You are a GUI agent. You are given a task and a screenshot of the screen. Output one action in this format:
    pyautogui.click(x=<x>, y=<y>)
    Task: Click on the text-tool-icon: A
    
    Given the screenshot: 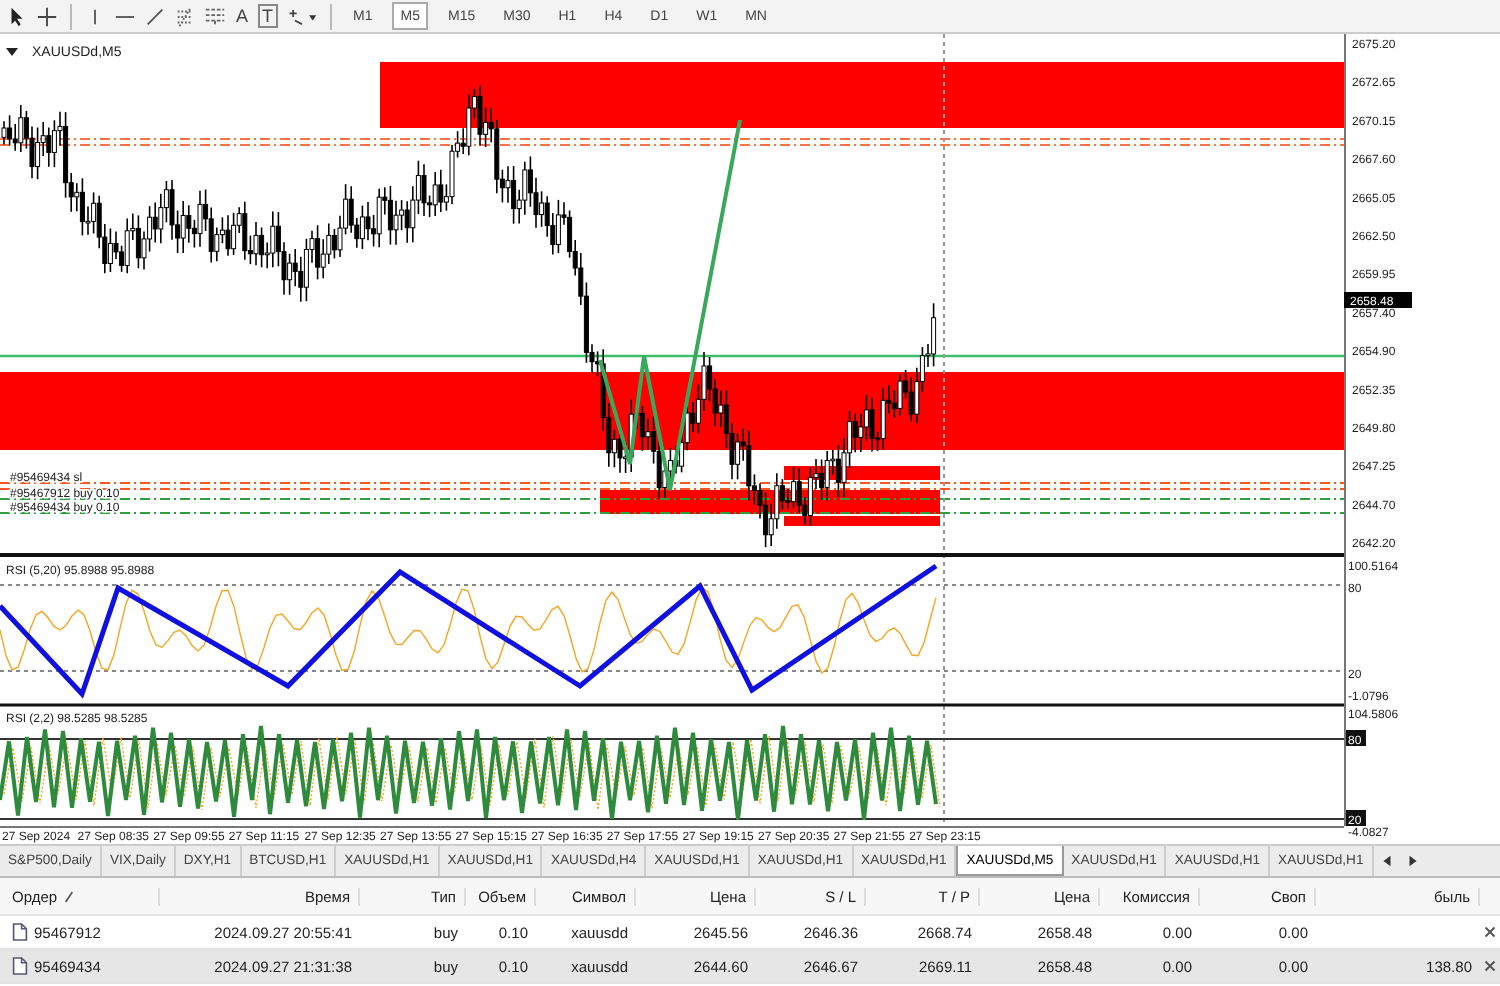 What is the action you would take?
    pyautogui.click(x=242, y=16)
    